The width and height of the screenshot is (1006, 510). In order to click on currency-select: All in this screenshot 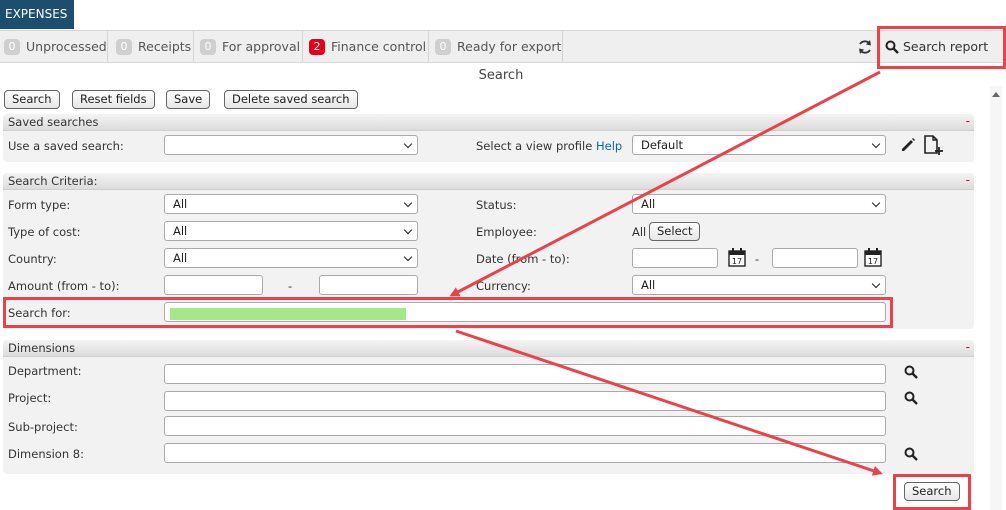, I will do `click(759, 285)`.